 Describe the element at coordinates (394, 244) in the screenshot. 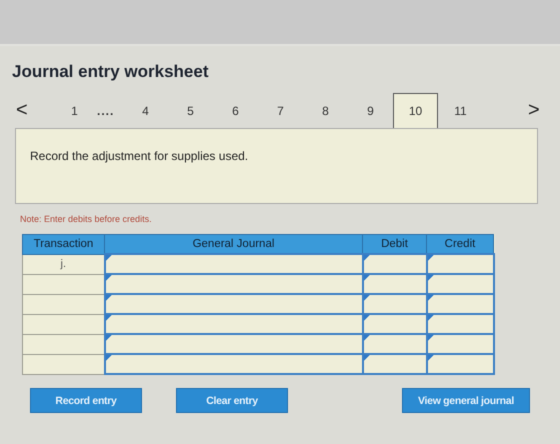

I see `column-header: Debit` at that location.